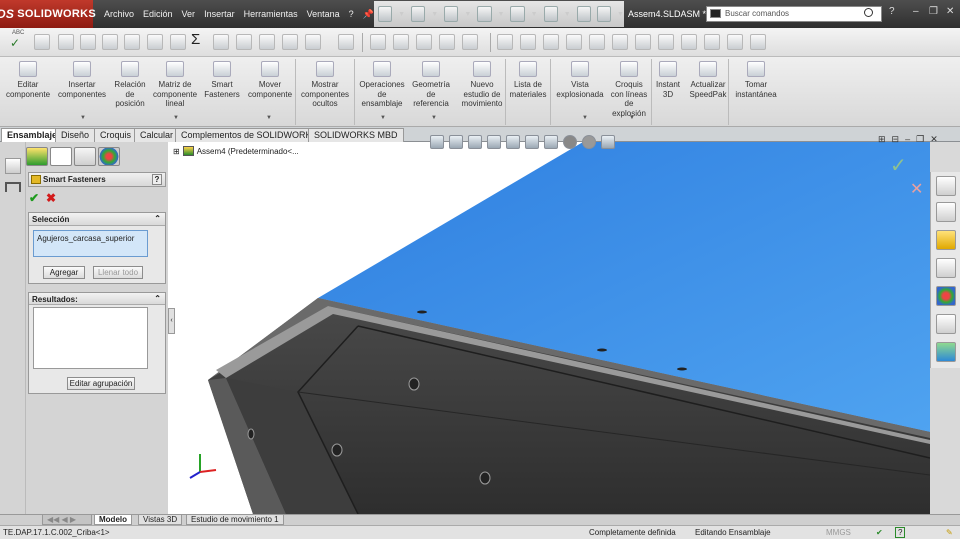 The height and width of the screenshot is (539, 960). What do you see at coordinates (900, 532) in the screenshot?
I see `status-help: ?` at bounding box center [900, 532].